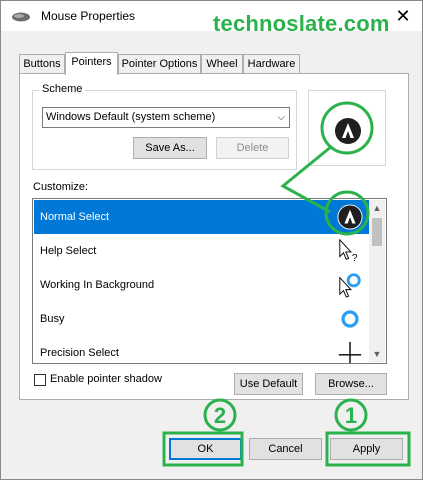 The image size is (423, 481). Describe the element at coordinates (350, 319) in the screenshot. I see `busy-cursor-icon` at that location.